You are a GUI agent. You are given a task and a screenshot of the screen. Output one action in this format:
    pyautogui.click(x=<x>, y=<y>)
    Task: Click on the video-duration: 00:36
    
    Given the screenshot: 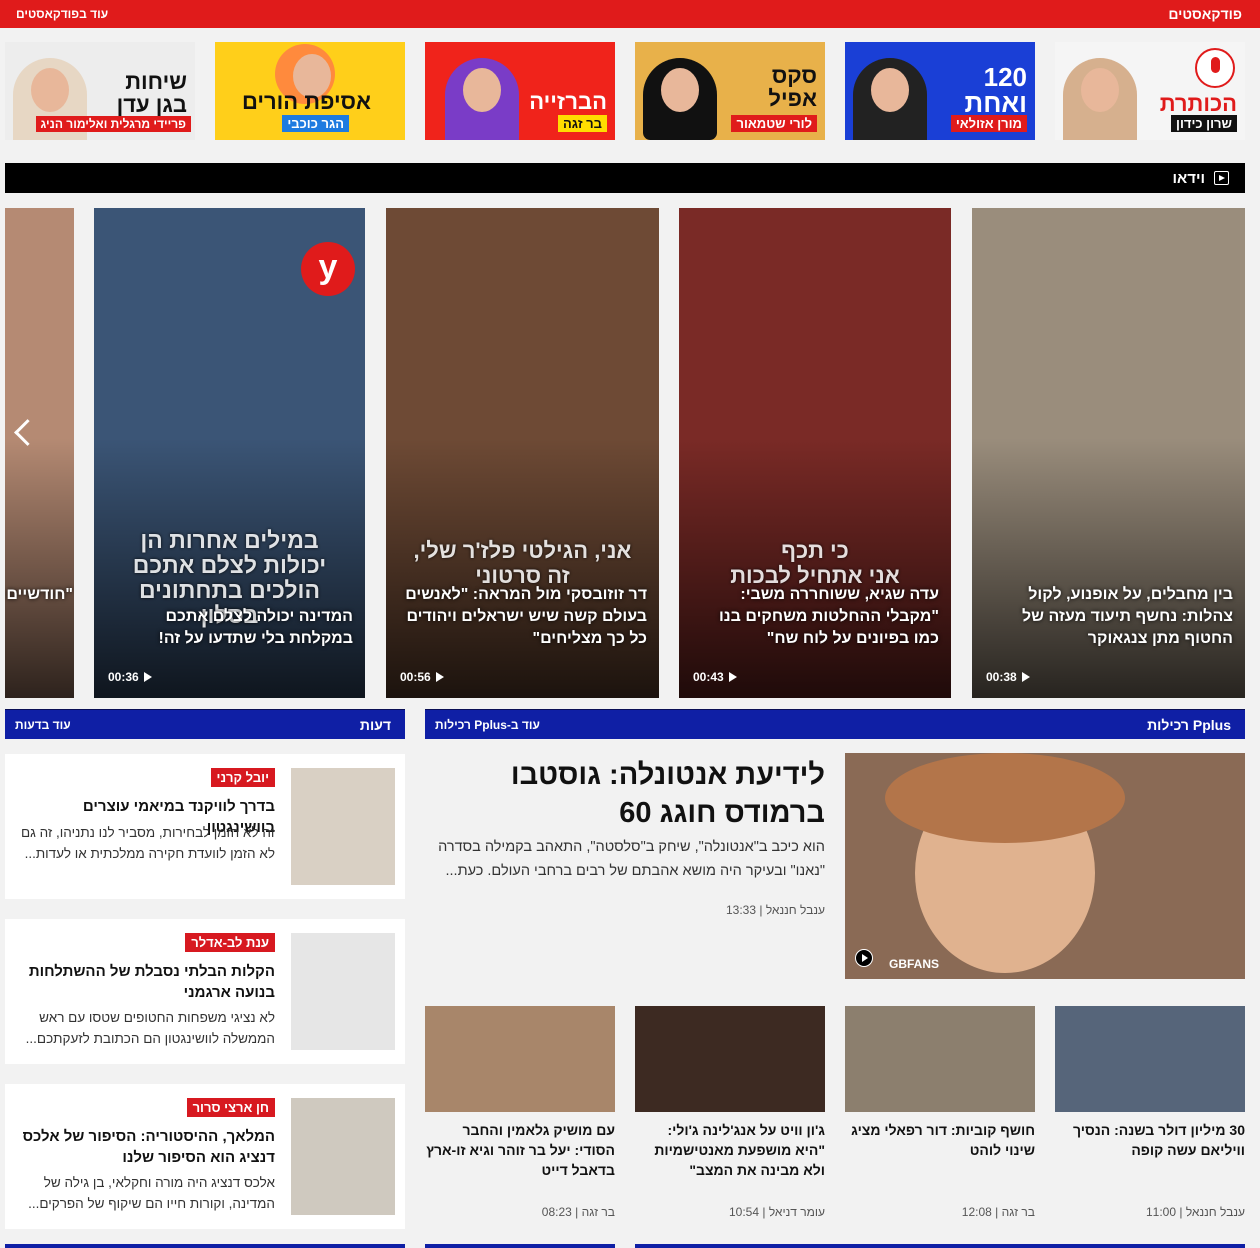 What is the action you would take?
    pyautogui.click(x=130, y=677)
    